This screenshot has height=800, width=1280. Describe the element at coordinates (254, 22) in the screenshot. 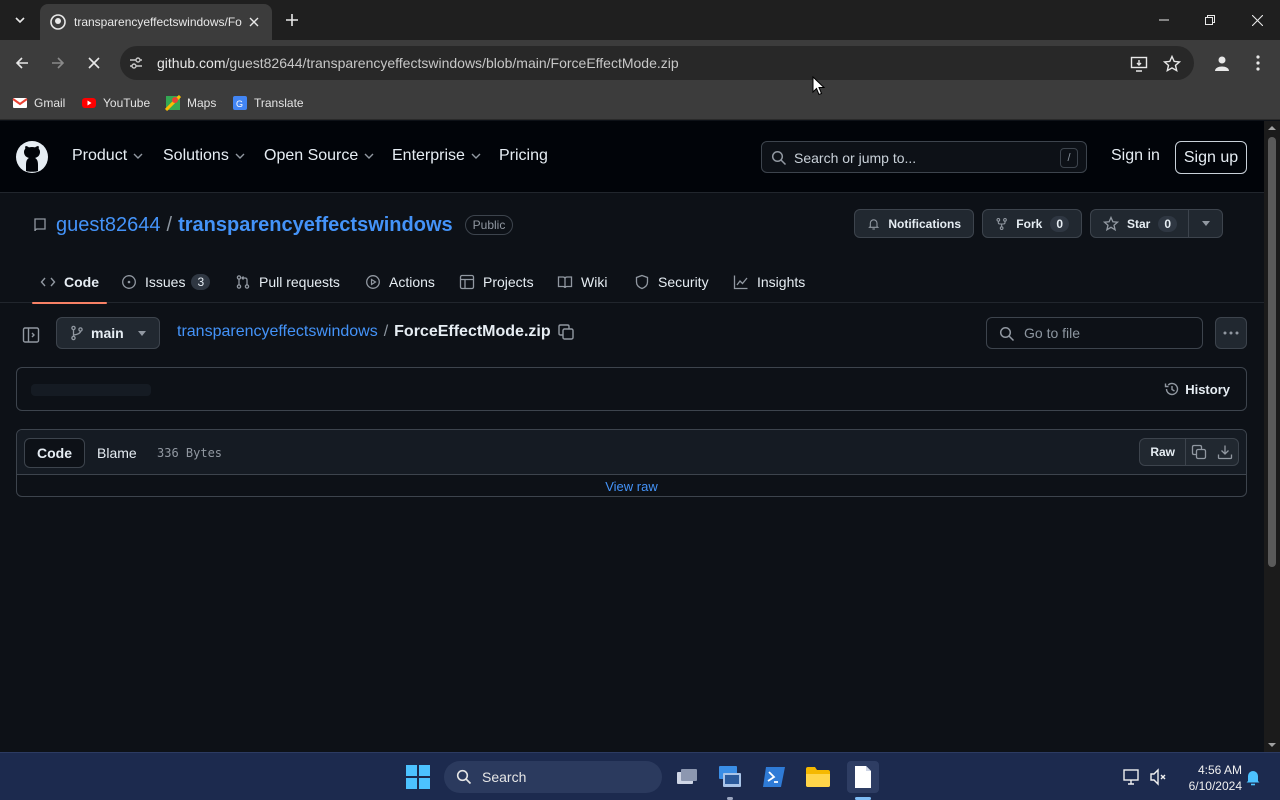

I see `tab-close-icon` at that location.